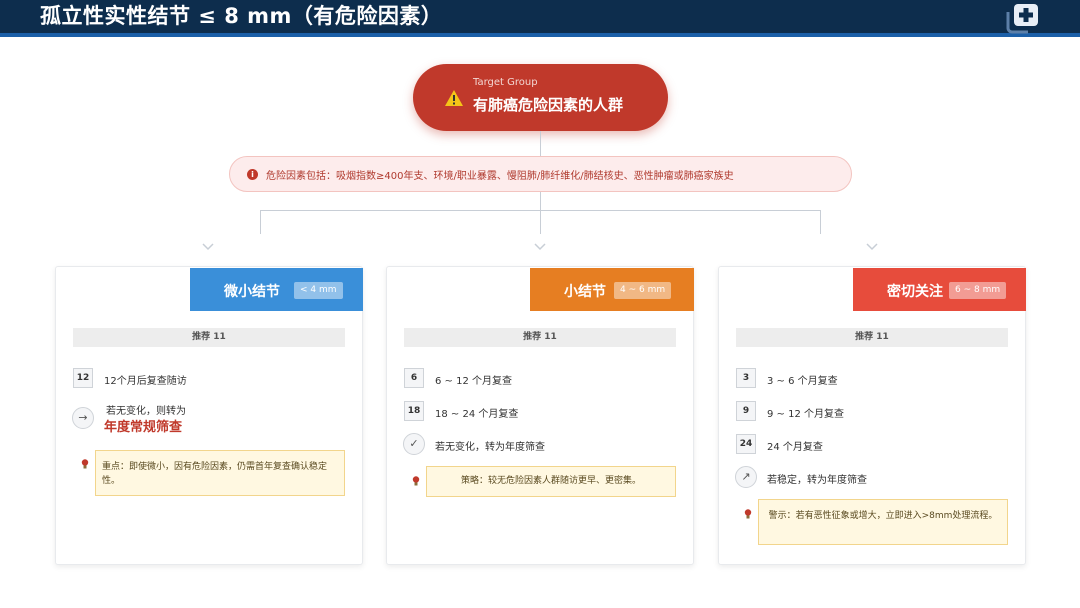 The height and width of the screenshot is (608, 1080). Describe the element at coordinates (1022, 19) in the screenshot. I see `medical-plus-icon` at that location.